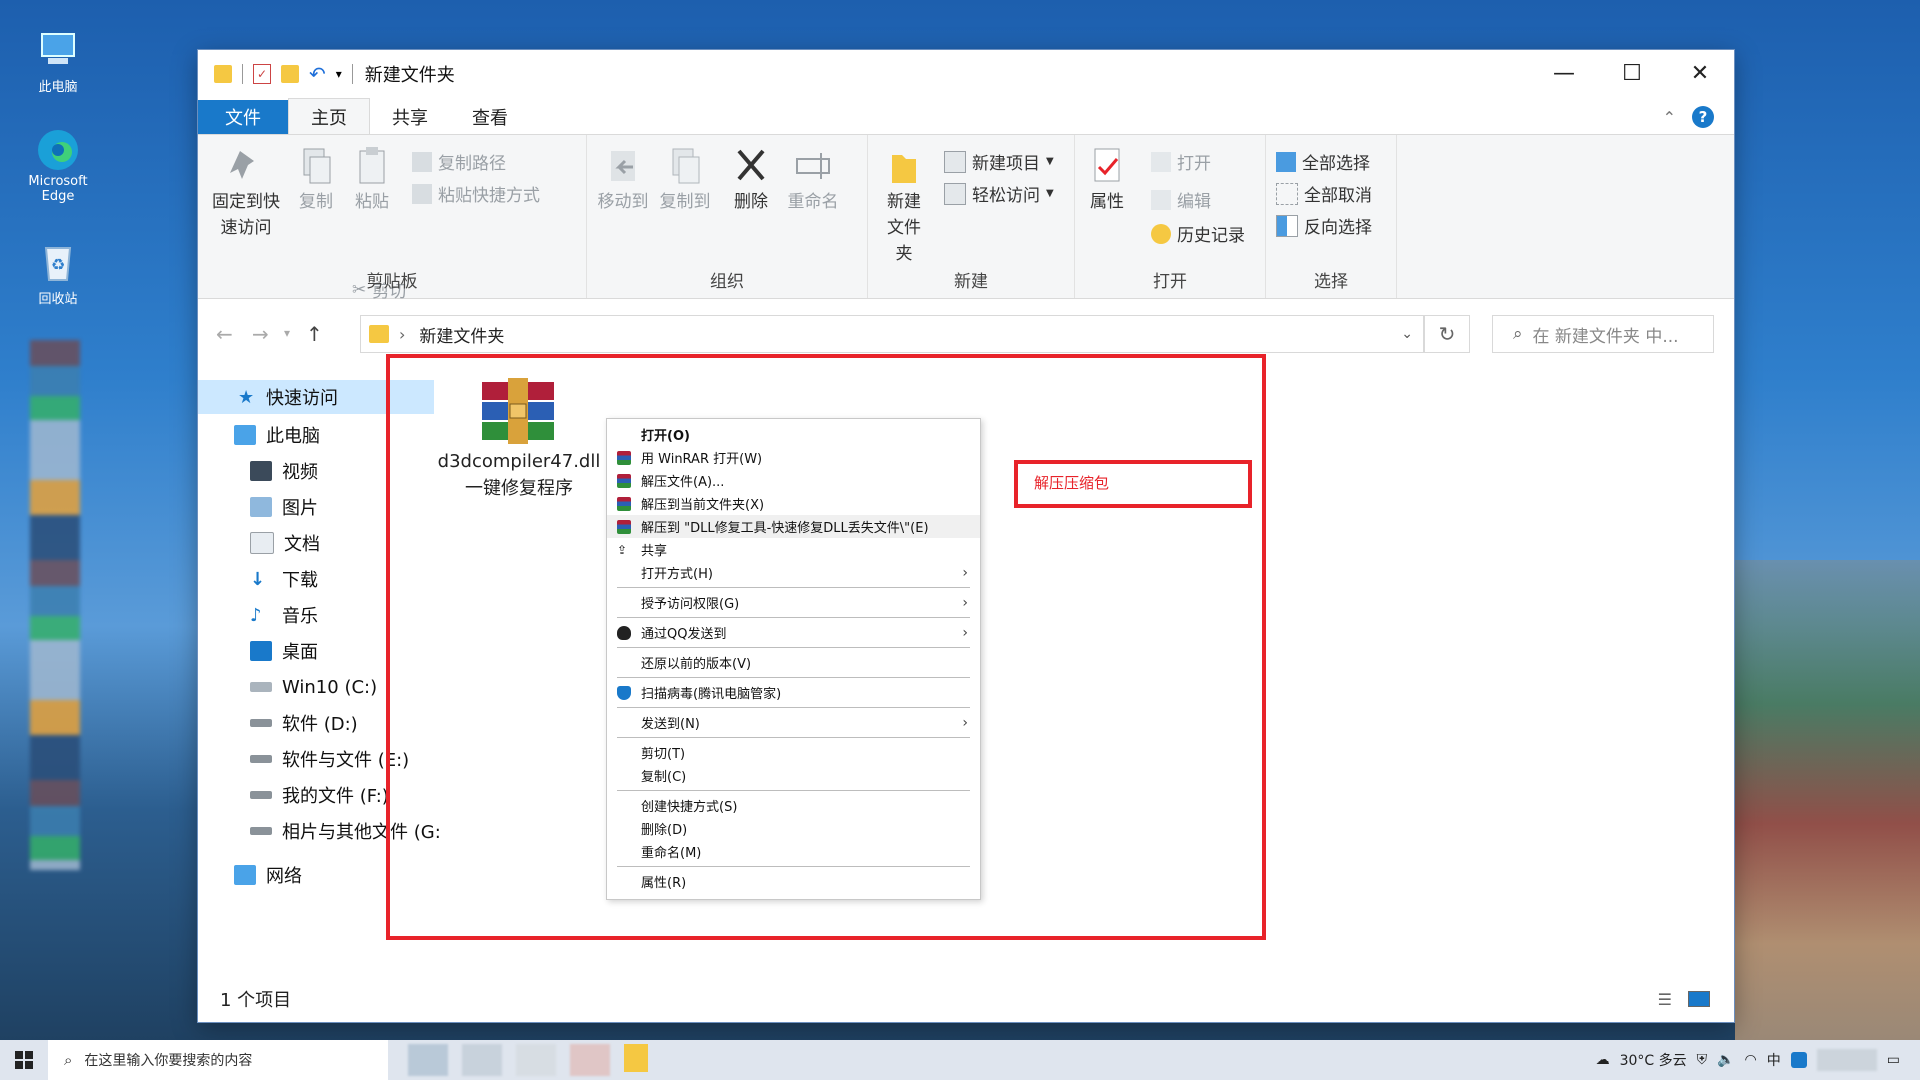 Image resolution: width=1920 pixels, height=1080 pixels. I want to click on menu-item-label: 重命名(M), so click(671, 853).